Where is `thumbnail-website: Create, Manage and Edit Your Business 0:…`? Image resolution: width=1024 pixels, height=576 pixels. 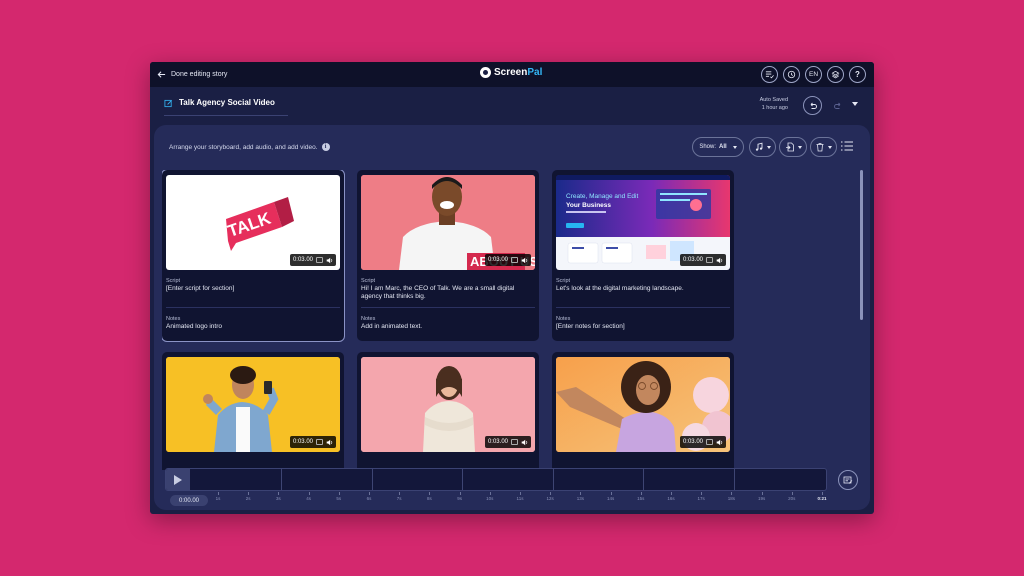
thumbnail-website: Create, Manage and Edit Your Business 0:… is located at coordinates (643, 222).